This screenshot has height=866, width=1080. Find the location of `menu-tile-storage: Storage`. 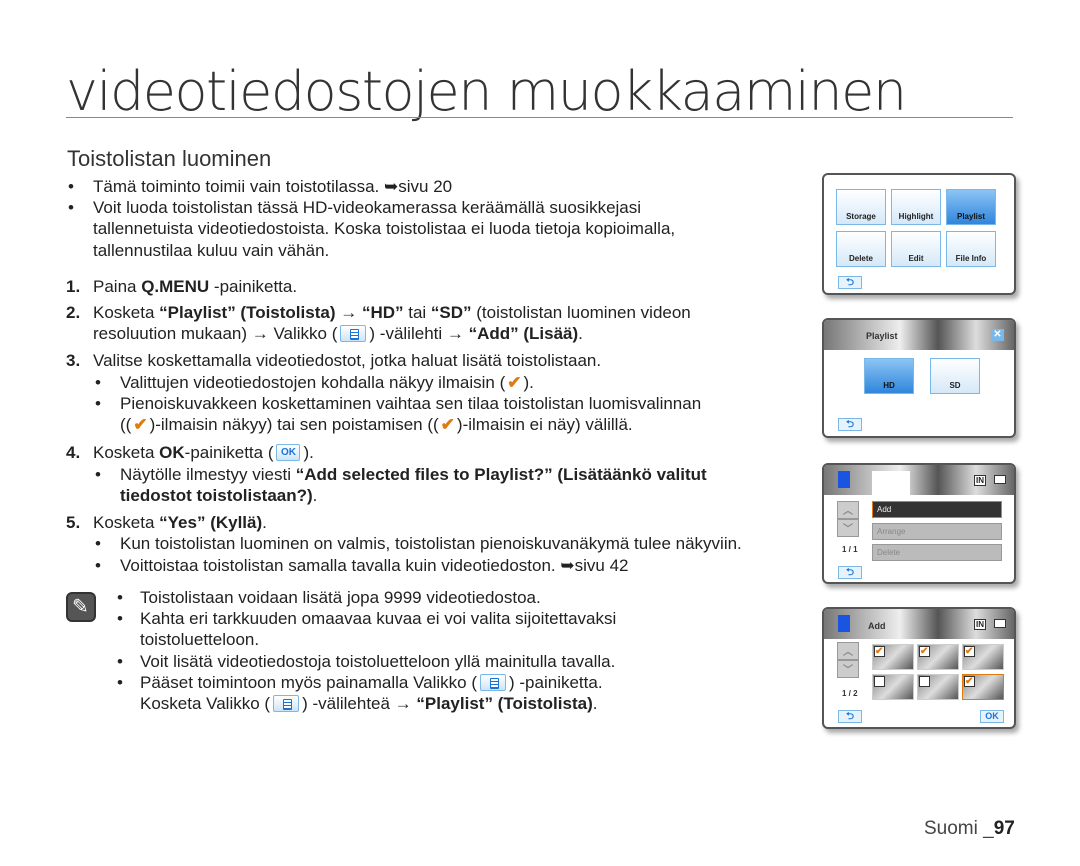

menu-tile-storage: Storage is located at coordinates (861, 207).